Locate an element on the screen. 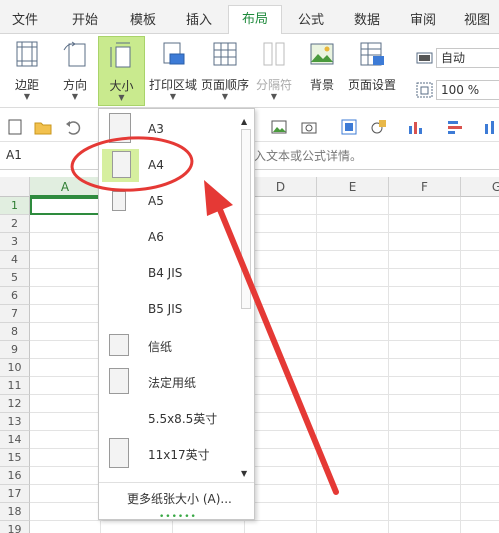  bar-chart-icon is located at coordinates (415, 127).